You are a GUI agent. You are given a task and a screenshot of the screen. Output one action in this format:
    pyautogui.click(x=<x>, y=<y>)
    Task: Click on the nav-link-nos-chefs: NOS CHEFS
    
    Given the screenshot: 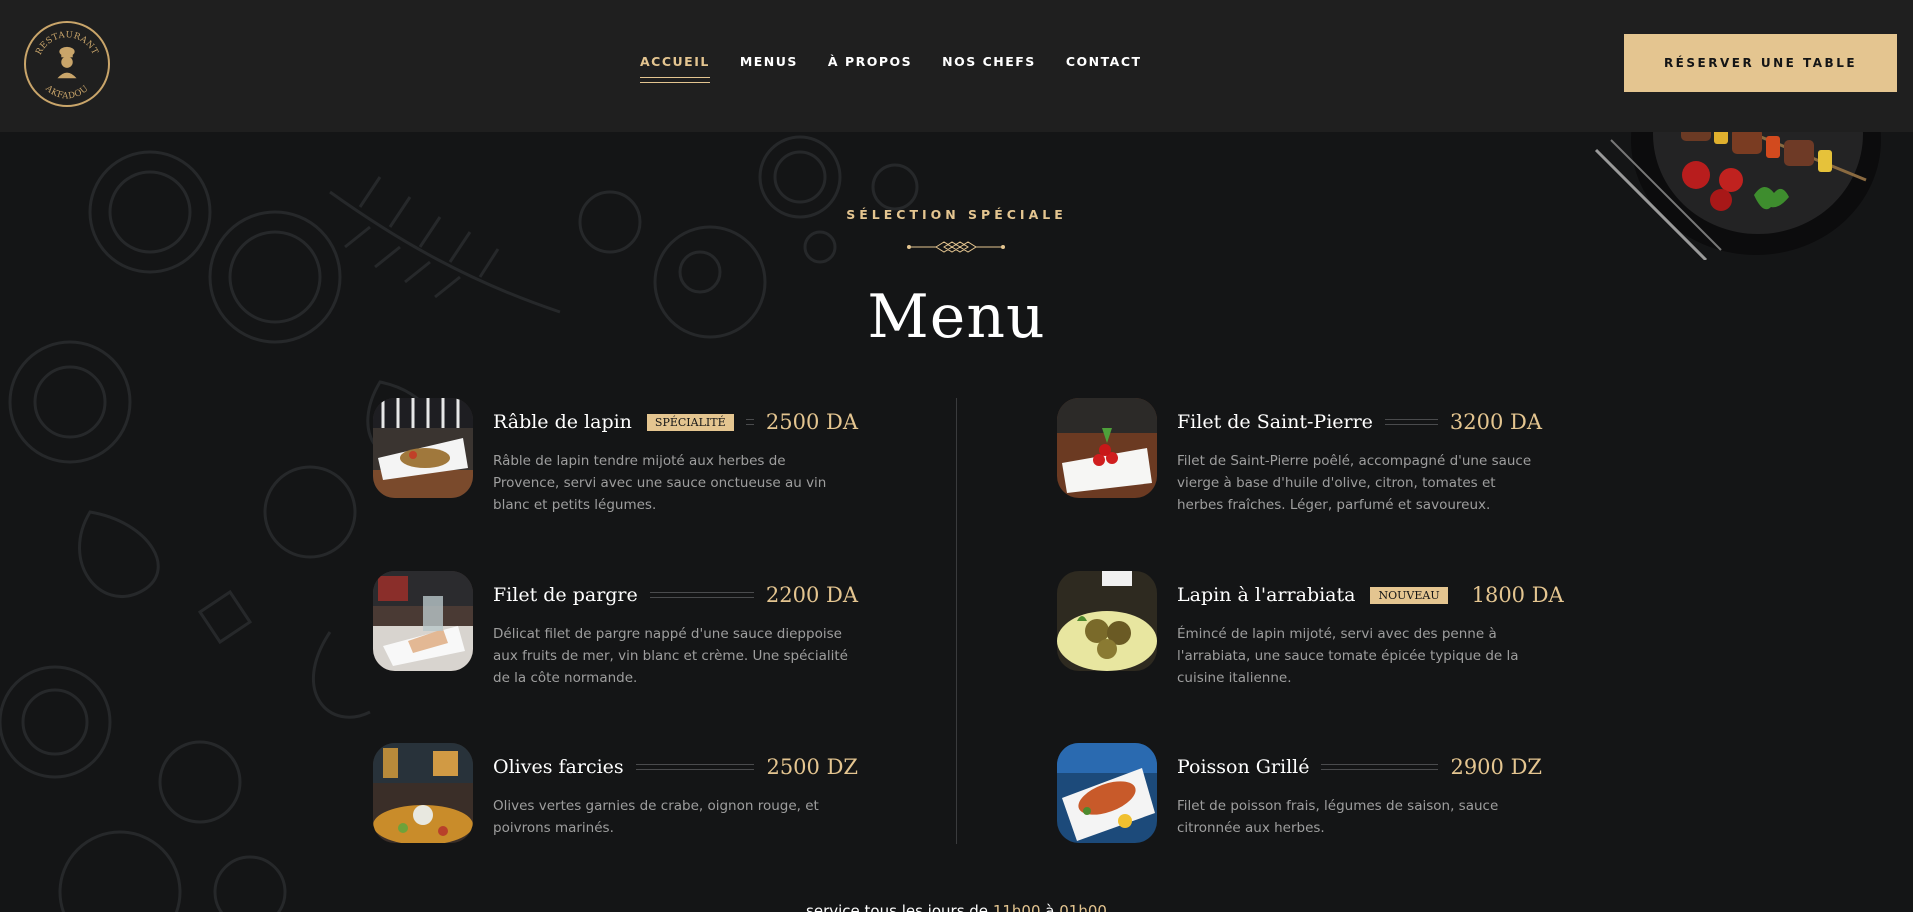 What is the action you would take?
    pyautogui.click(x=989, y=68)
    